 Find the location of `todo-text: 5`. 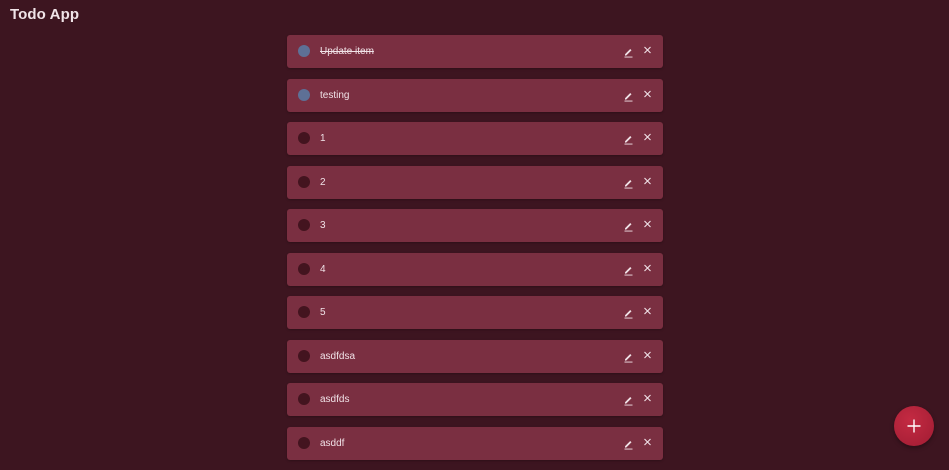

todo-text: 5 is located at coordinates (323, 312).